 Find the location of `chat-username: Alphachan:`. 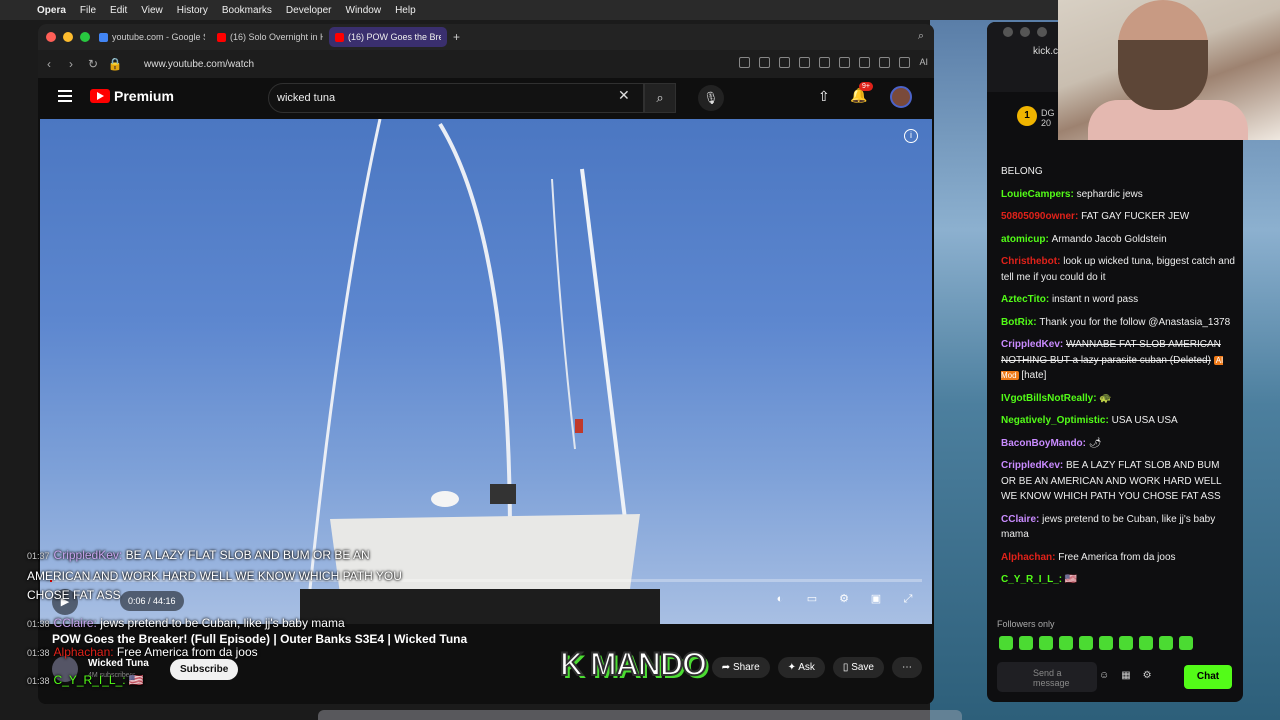

chat-username: Alphachan: is located at coordinates (1029, 557).